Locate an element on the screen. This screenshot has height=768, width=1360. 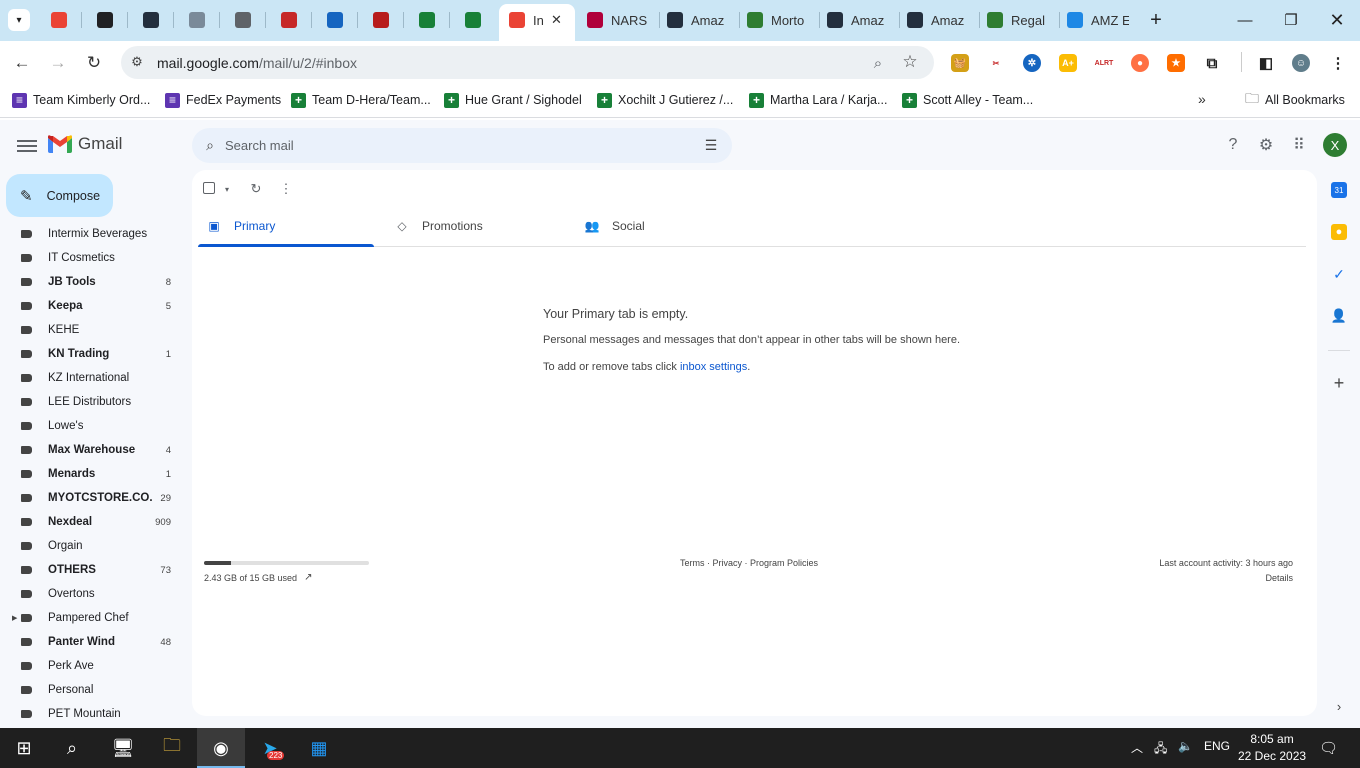
extension-alert-icon: ALRT is located at coordinates (1104, 63).